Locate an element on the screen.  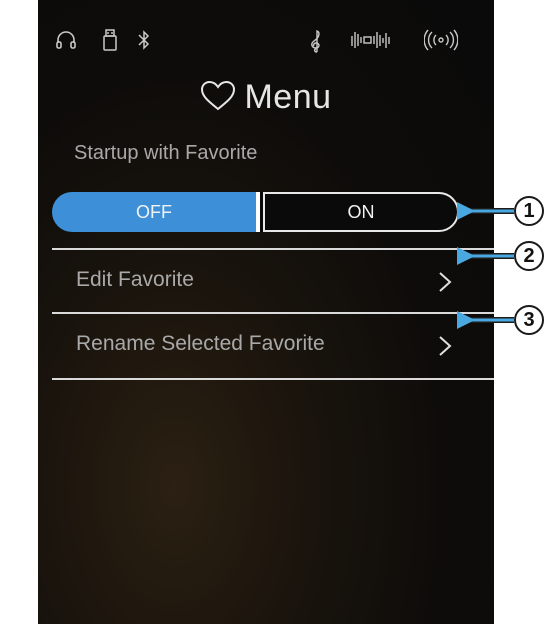
callout-number: 1 is located at coordinates (529, 211).